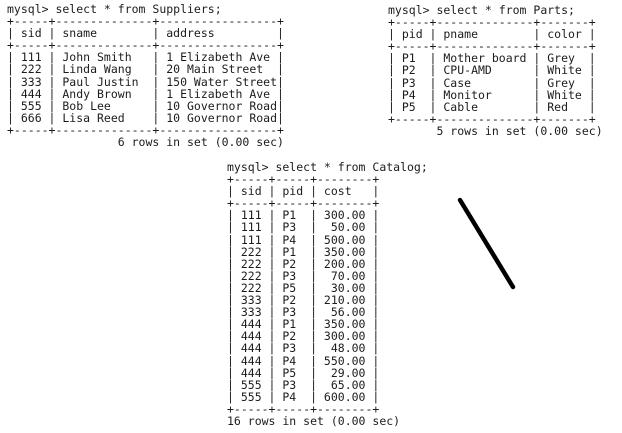 This screenshot has width=622, height=433. Describe the element at coordinates (303, 360) in the screenshot. I see `table-row: | 444 | P4 | 550.00 |` at that location.